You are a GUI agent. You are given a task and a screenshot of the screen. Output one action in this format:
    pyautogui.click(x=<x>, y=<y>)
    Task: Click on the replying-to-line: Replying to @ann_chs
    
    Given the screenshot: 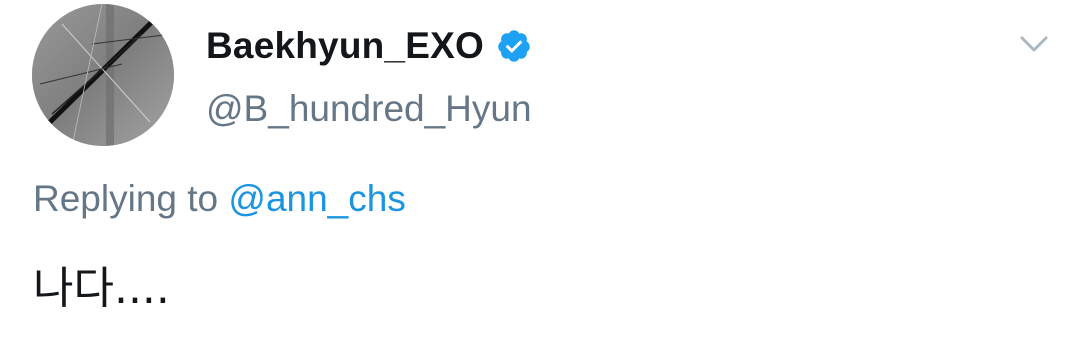 What is the action you would take?
    pyautogui.click(x=219, y=199)
    